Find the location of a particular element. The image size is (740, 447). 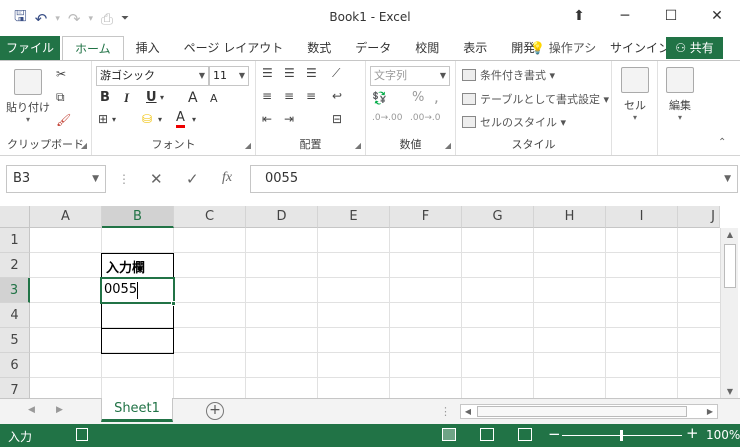

font-launcher-icon: ◢ is located at coordinates (248, 145).